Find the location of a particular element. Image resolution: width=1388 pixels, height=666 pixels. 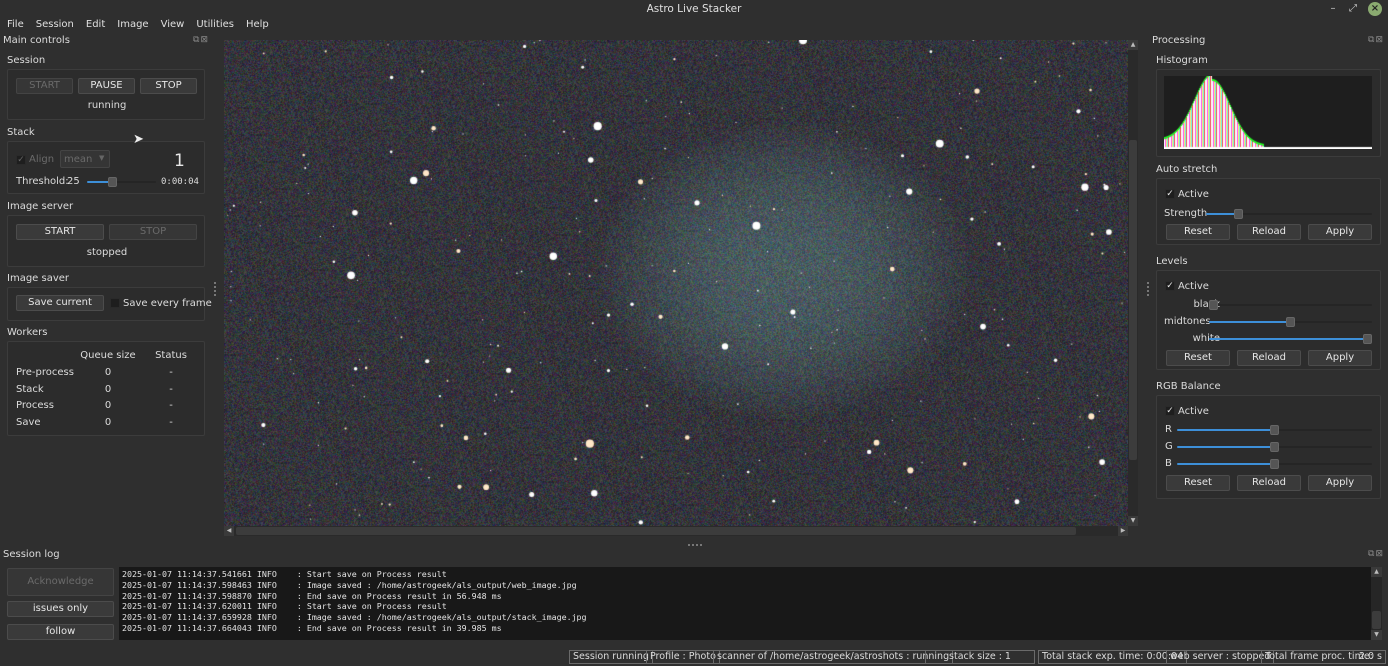

workers-header-queue: Queue size is located at coordinates (108, 355).